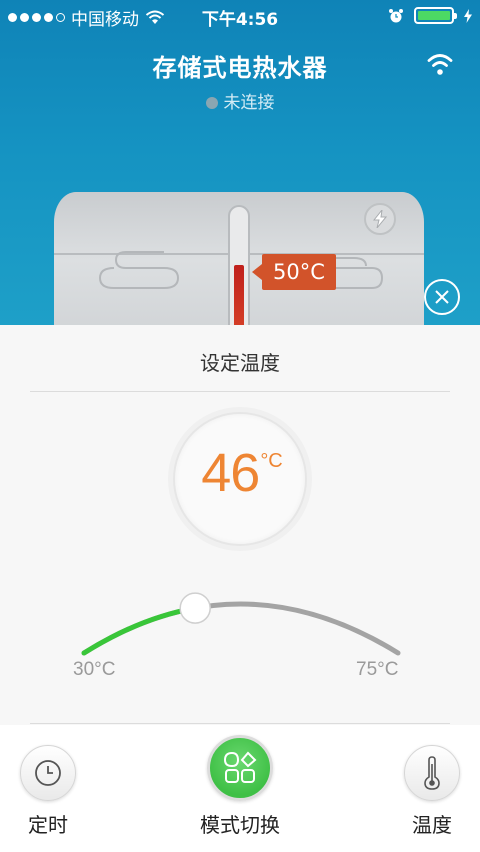 Image resolution: width=480 pixels, height=852 pixels. I want to click on nav-mode-switch: 模式切换, so click(240, 786).